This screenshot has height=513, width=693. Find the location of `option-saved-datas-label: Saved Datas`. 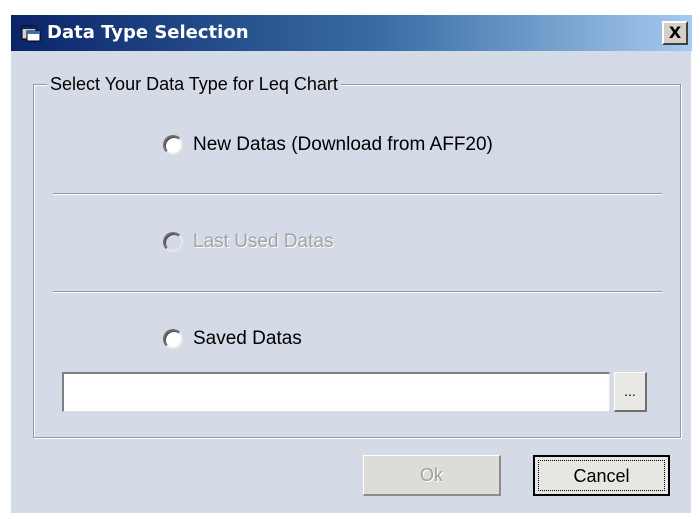

option-saved-datas-label: Saved Datas is located at coordinates (247, 339).